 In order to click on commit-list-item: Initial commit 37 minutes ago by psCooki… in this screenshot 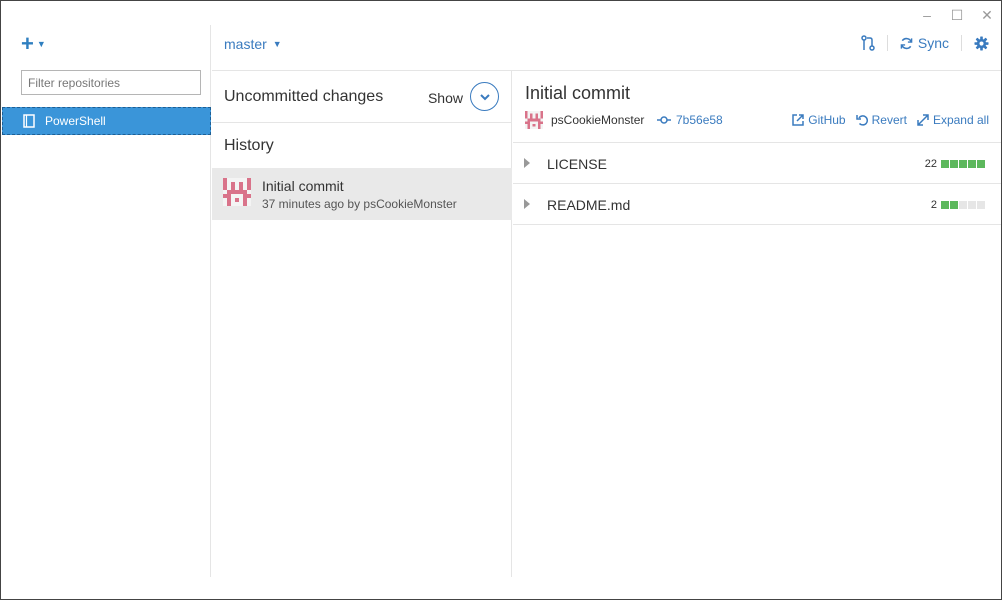, I will do `click(362, 194)`.